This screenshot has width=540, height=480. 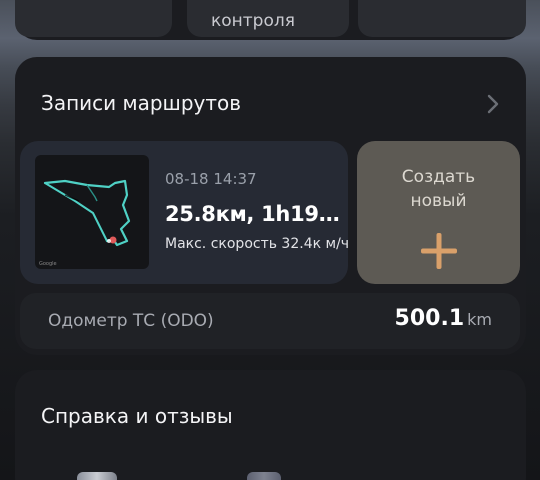 I want to click on quick-actions-card: контроля, so click(x=270, y=20).